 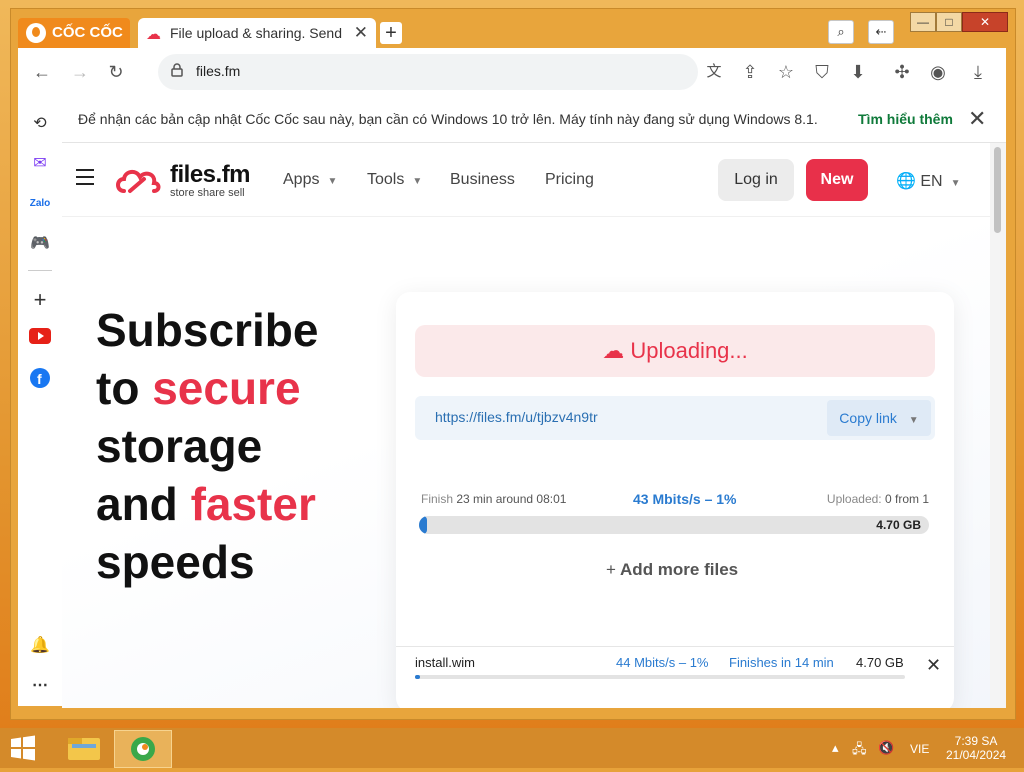 I want to click on window-close-button: ✕, so click(x=985, y=22).